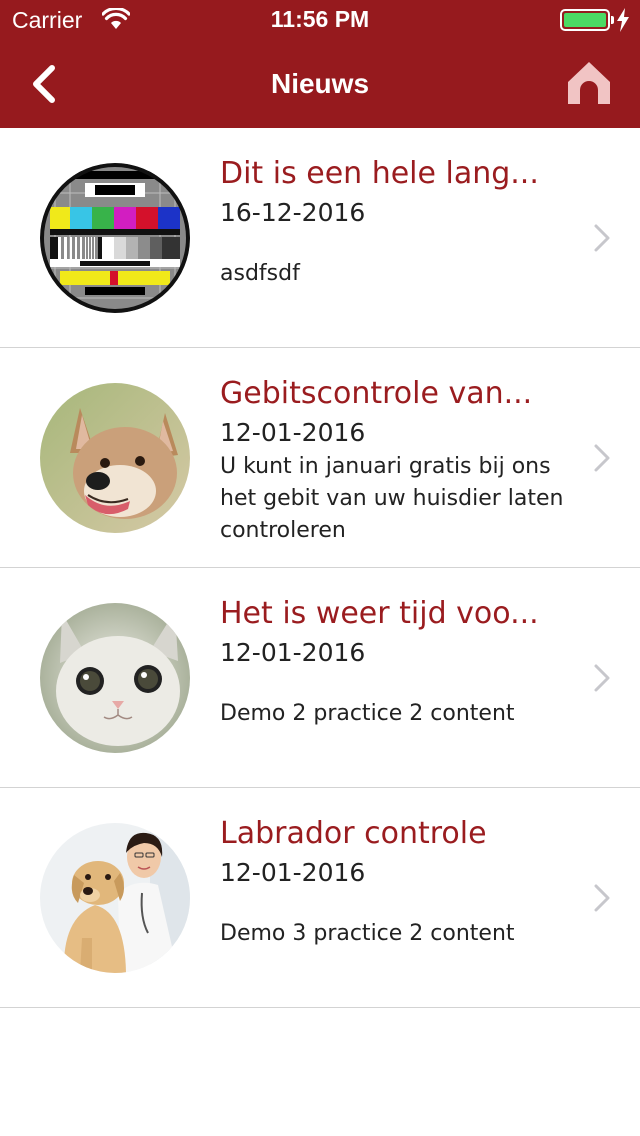 This screenshot has height=1136, width=640. Describe the element at coordinates (260, 273) in the screenshot. I see `news-description: asdfsdf` at that location.